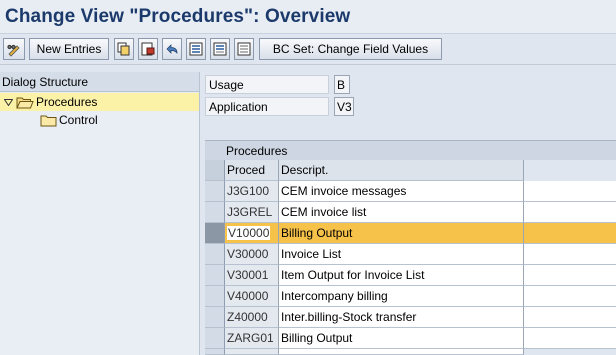 The width and height of the screenshot is (616, 355). What do you see at coordinates (215, 170) in the screenshot?
I see `select-all-rows-button` at bounding box center [215, 170].